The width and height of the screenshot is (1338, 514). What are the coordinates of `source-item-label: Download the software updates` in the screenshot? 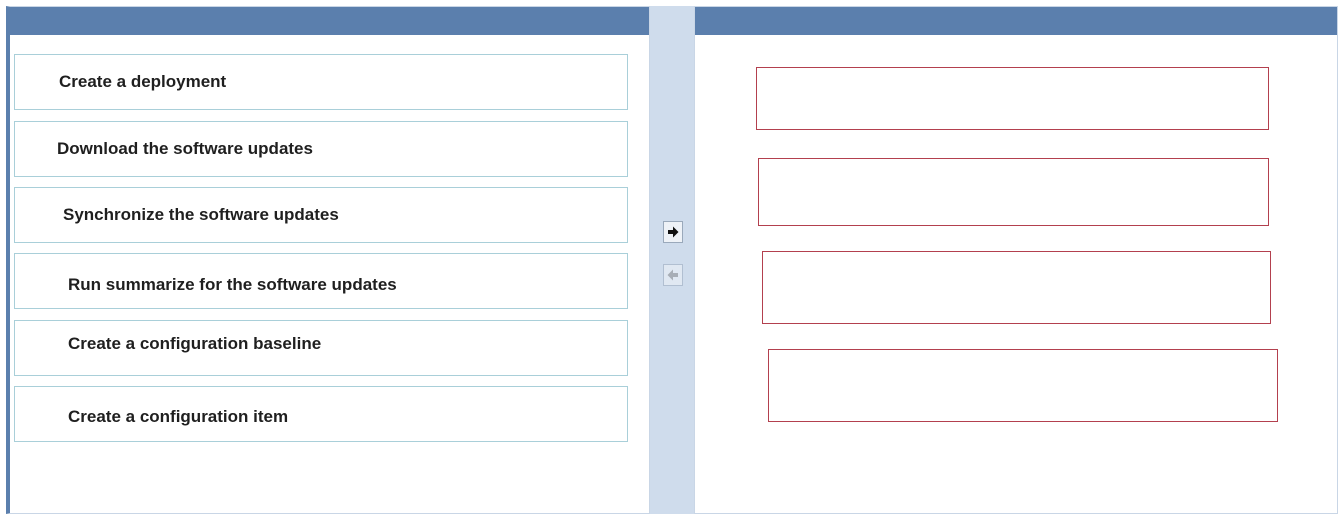 It's located at (185, 148).